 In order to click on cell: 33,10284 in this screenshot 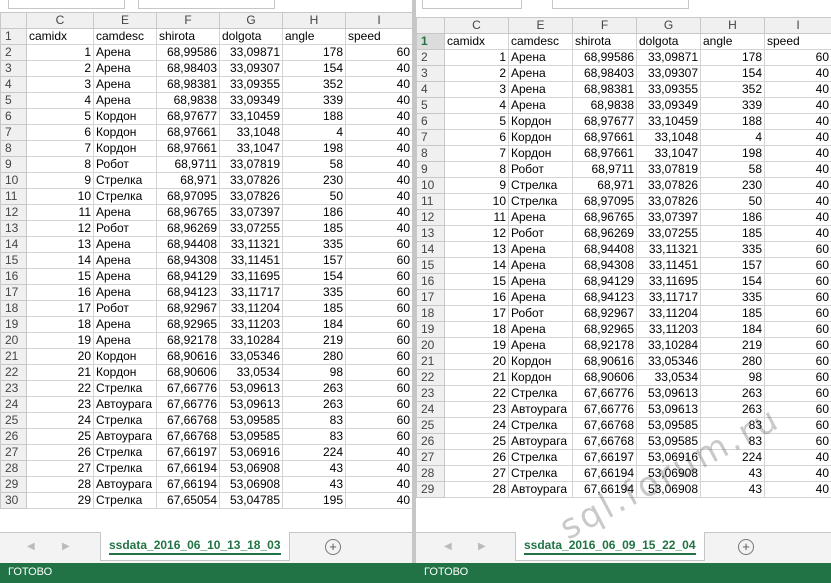, I will do `click(251, 340)`.